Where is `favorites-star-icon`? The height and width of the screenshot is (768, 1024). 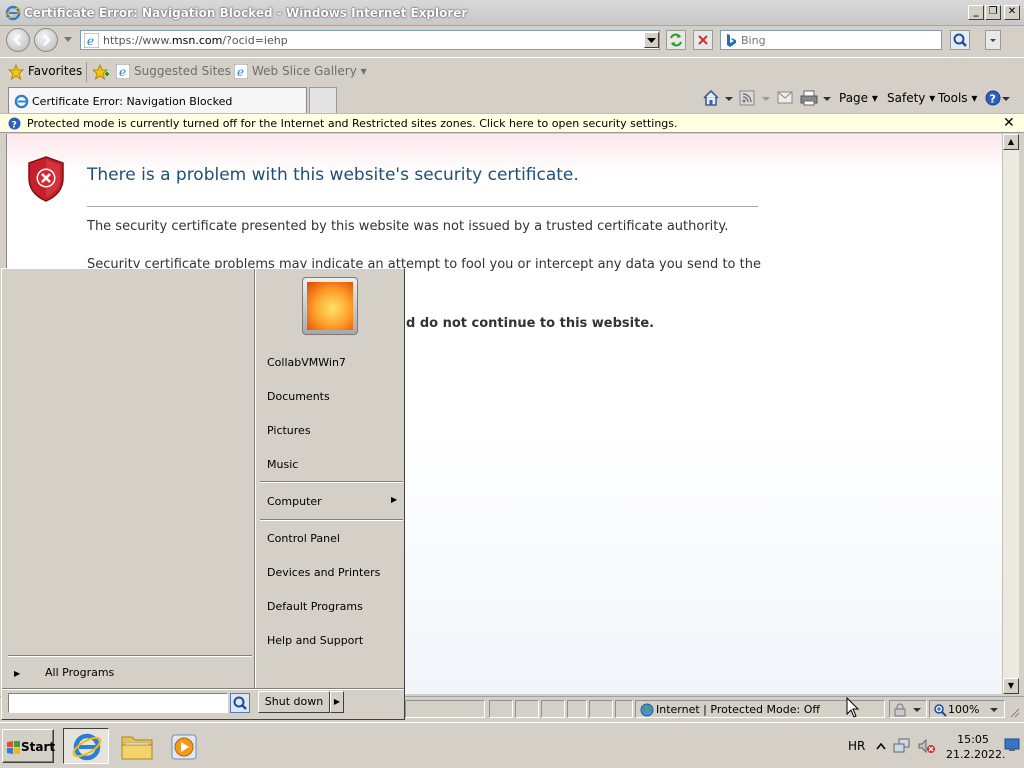
favorites-star-icon is located at coordinates (16, 72).